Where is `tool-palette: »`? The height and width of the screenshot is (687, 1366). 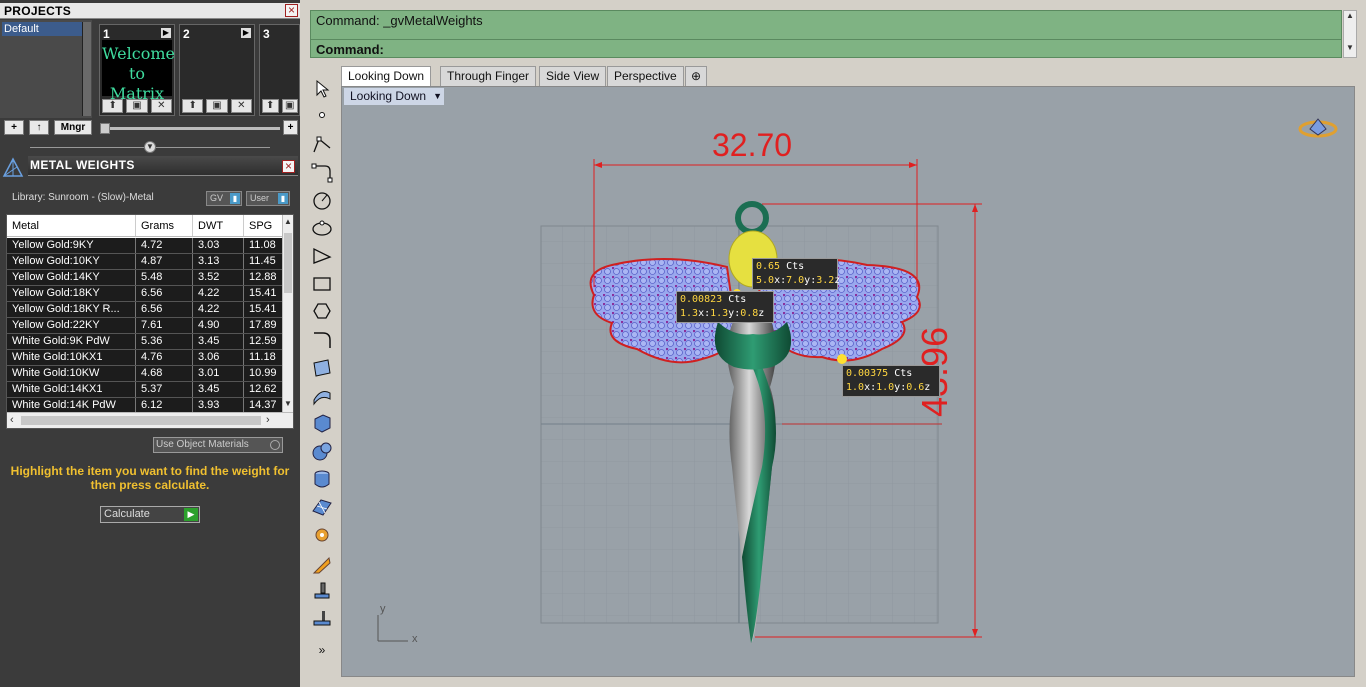 tool-palette: » is located at coordinates (322, 374).